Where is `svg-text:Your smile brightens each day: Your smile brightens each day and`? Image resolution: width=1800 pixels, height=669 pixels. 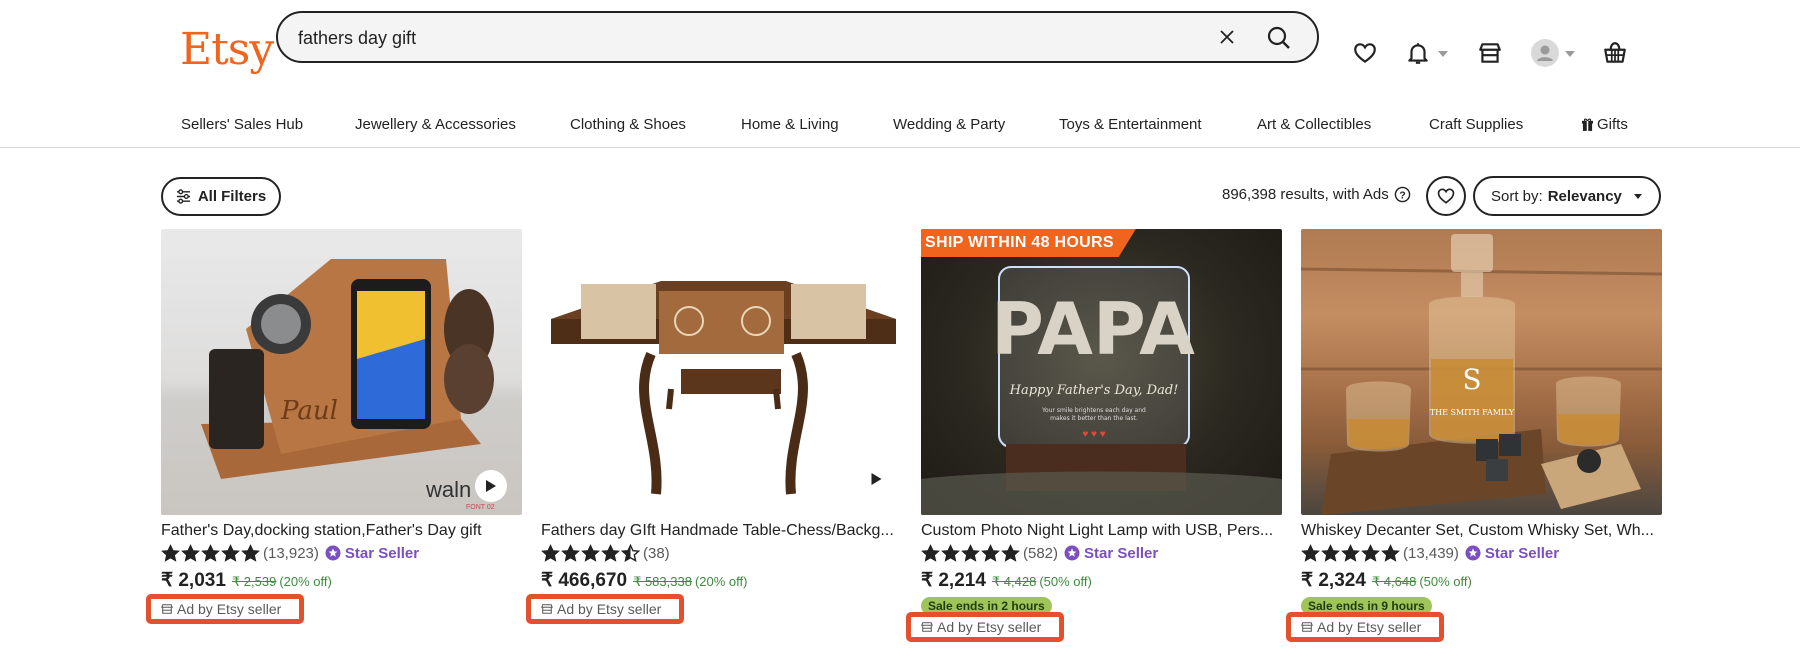 svg-text:Your smile brightens each day: Your smile brightens each day and is located at coordinates (1093, 410).